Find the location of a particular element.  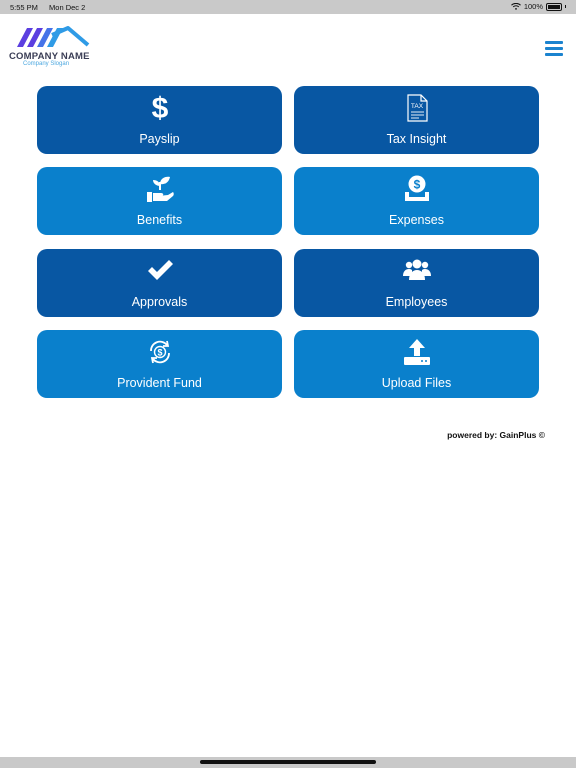

dollar-icon: $ is located at coordinates (159, 108).